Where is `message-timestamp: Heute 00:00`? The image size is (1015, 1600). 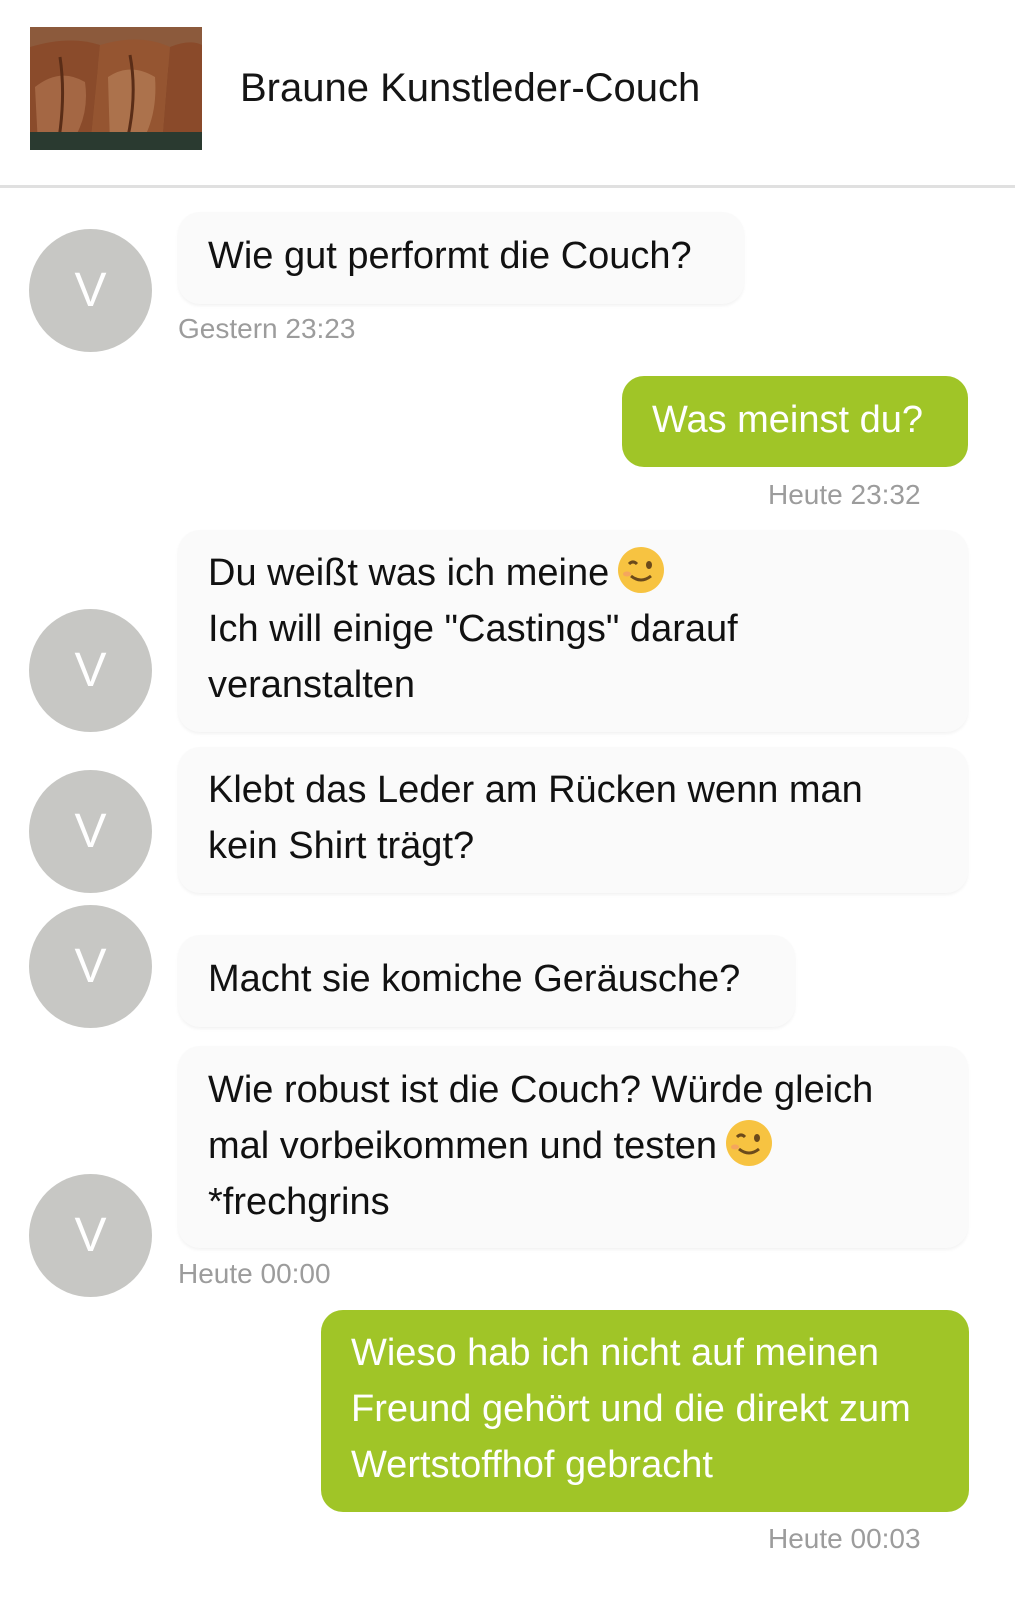 message-timestamp: Heute 00:00 is located at coordinates (254, 1273).